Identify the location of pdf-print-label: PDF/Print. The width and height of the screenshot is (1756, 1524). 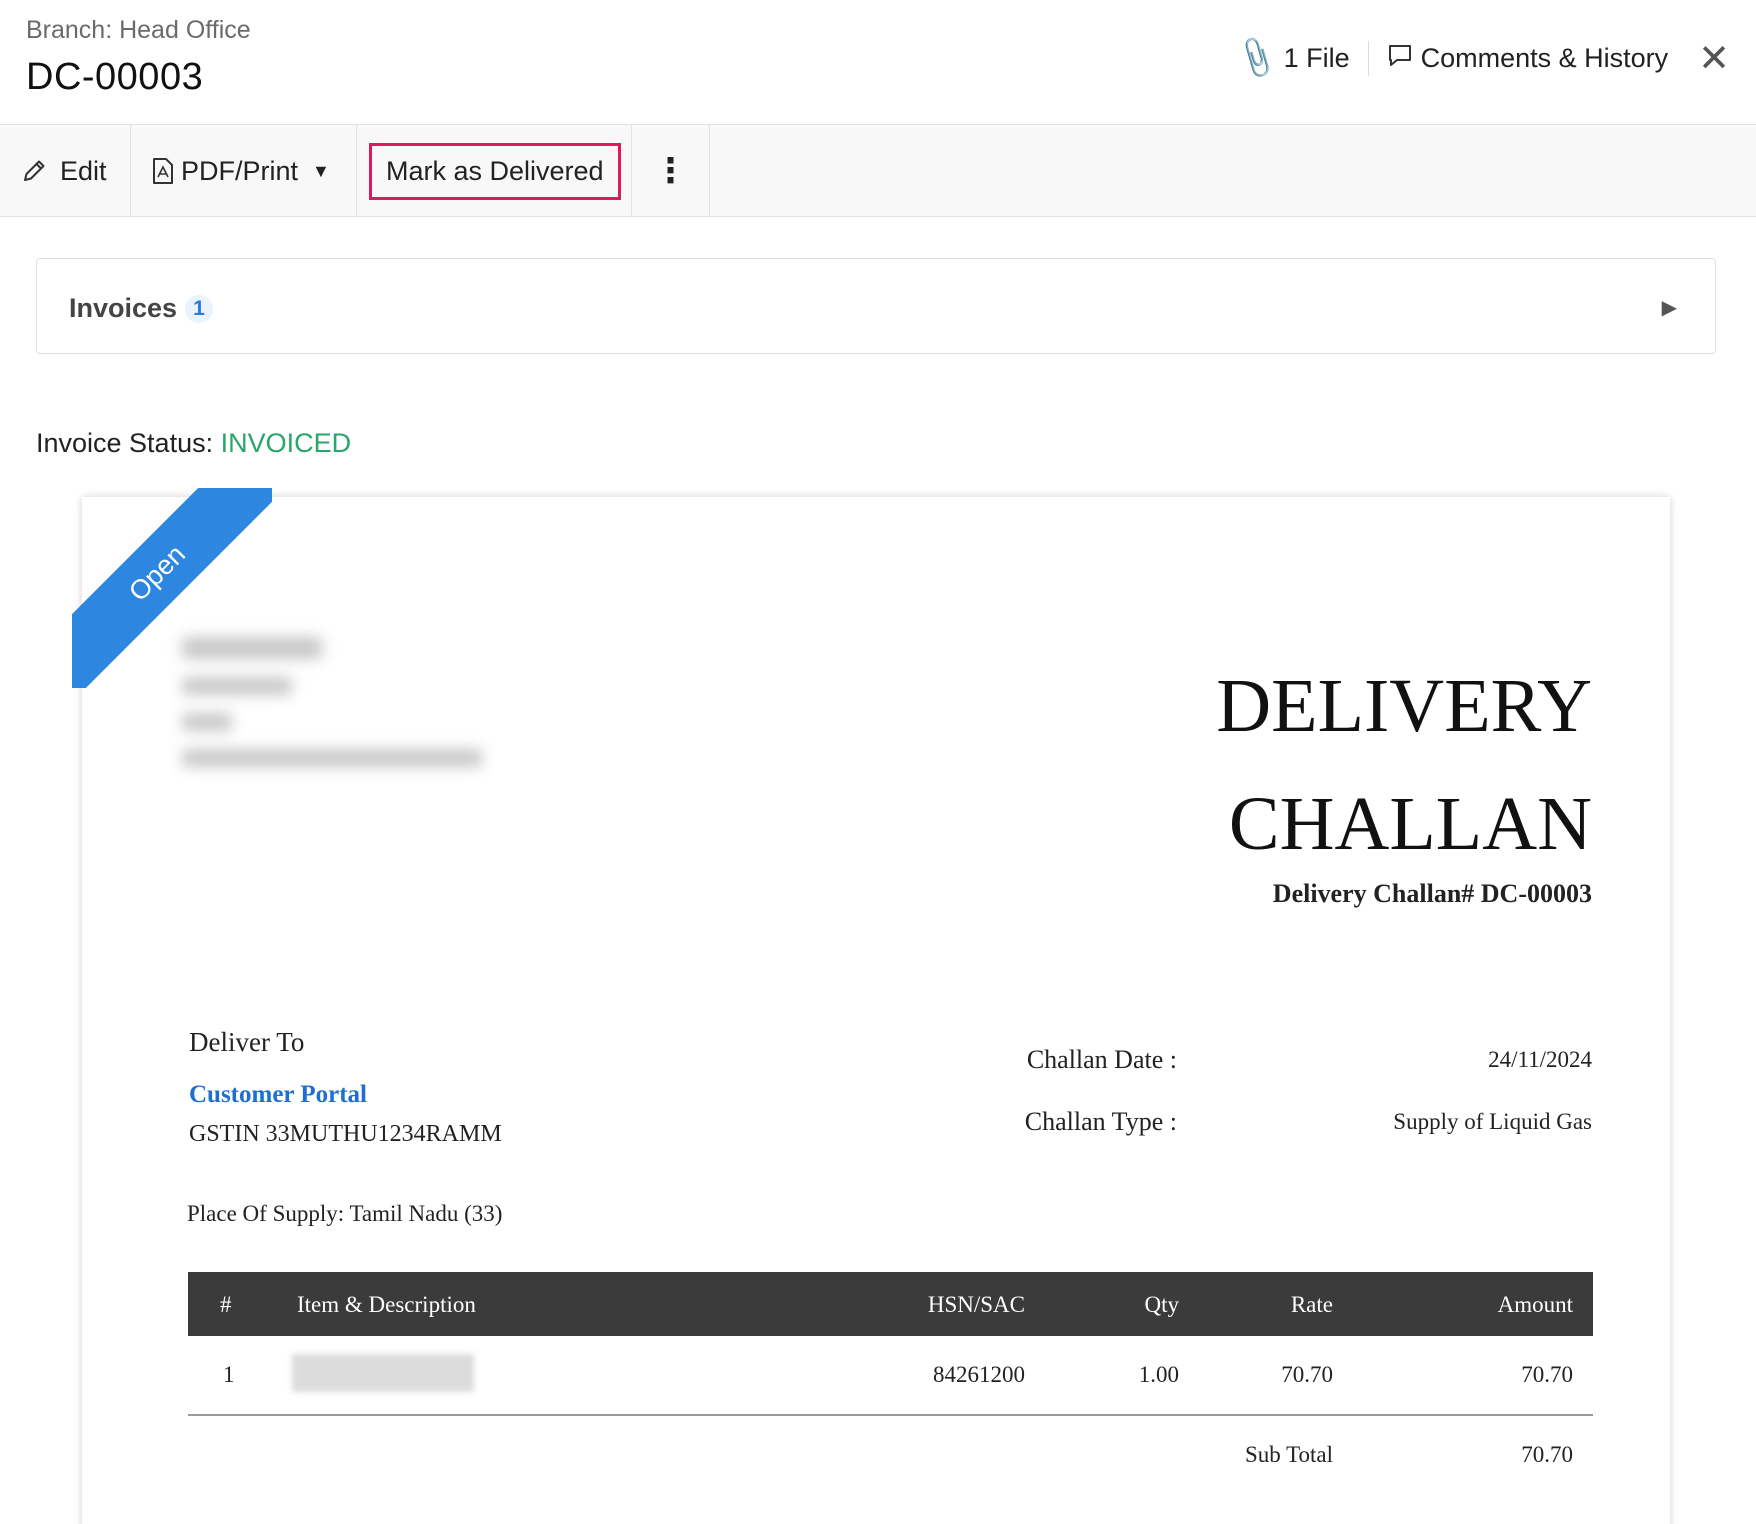
(239, 171).